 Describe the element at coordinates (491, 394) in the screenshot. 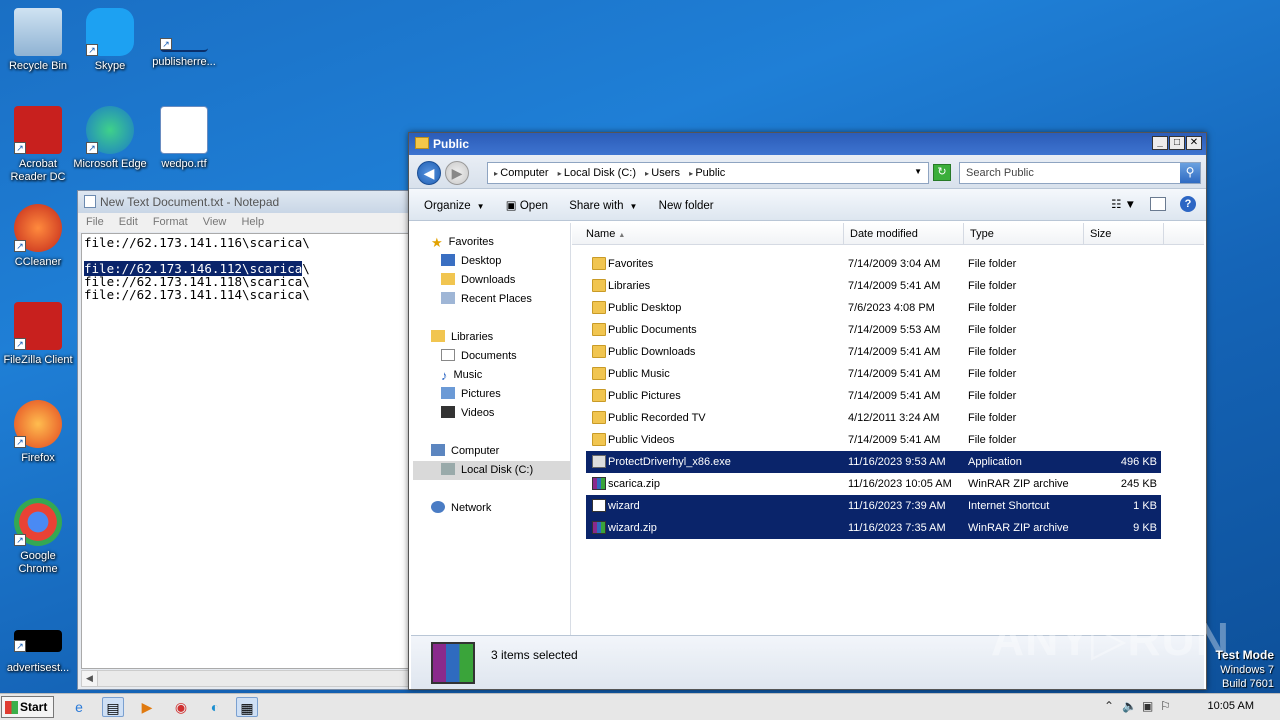

I see `nav-pictures: Pictures` at that location.